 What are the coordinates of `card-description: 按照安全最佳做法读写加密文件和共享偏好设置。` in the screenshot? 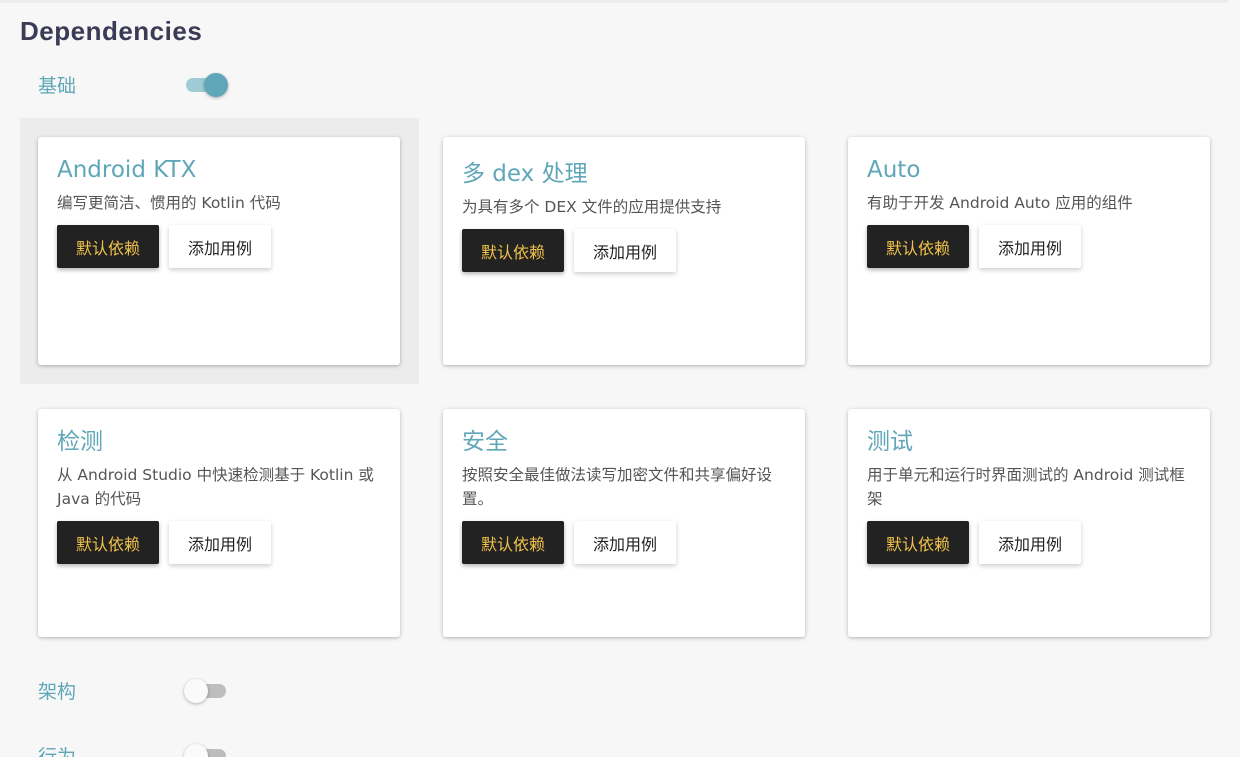 It's located at (617, 487).